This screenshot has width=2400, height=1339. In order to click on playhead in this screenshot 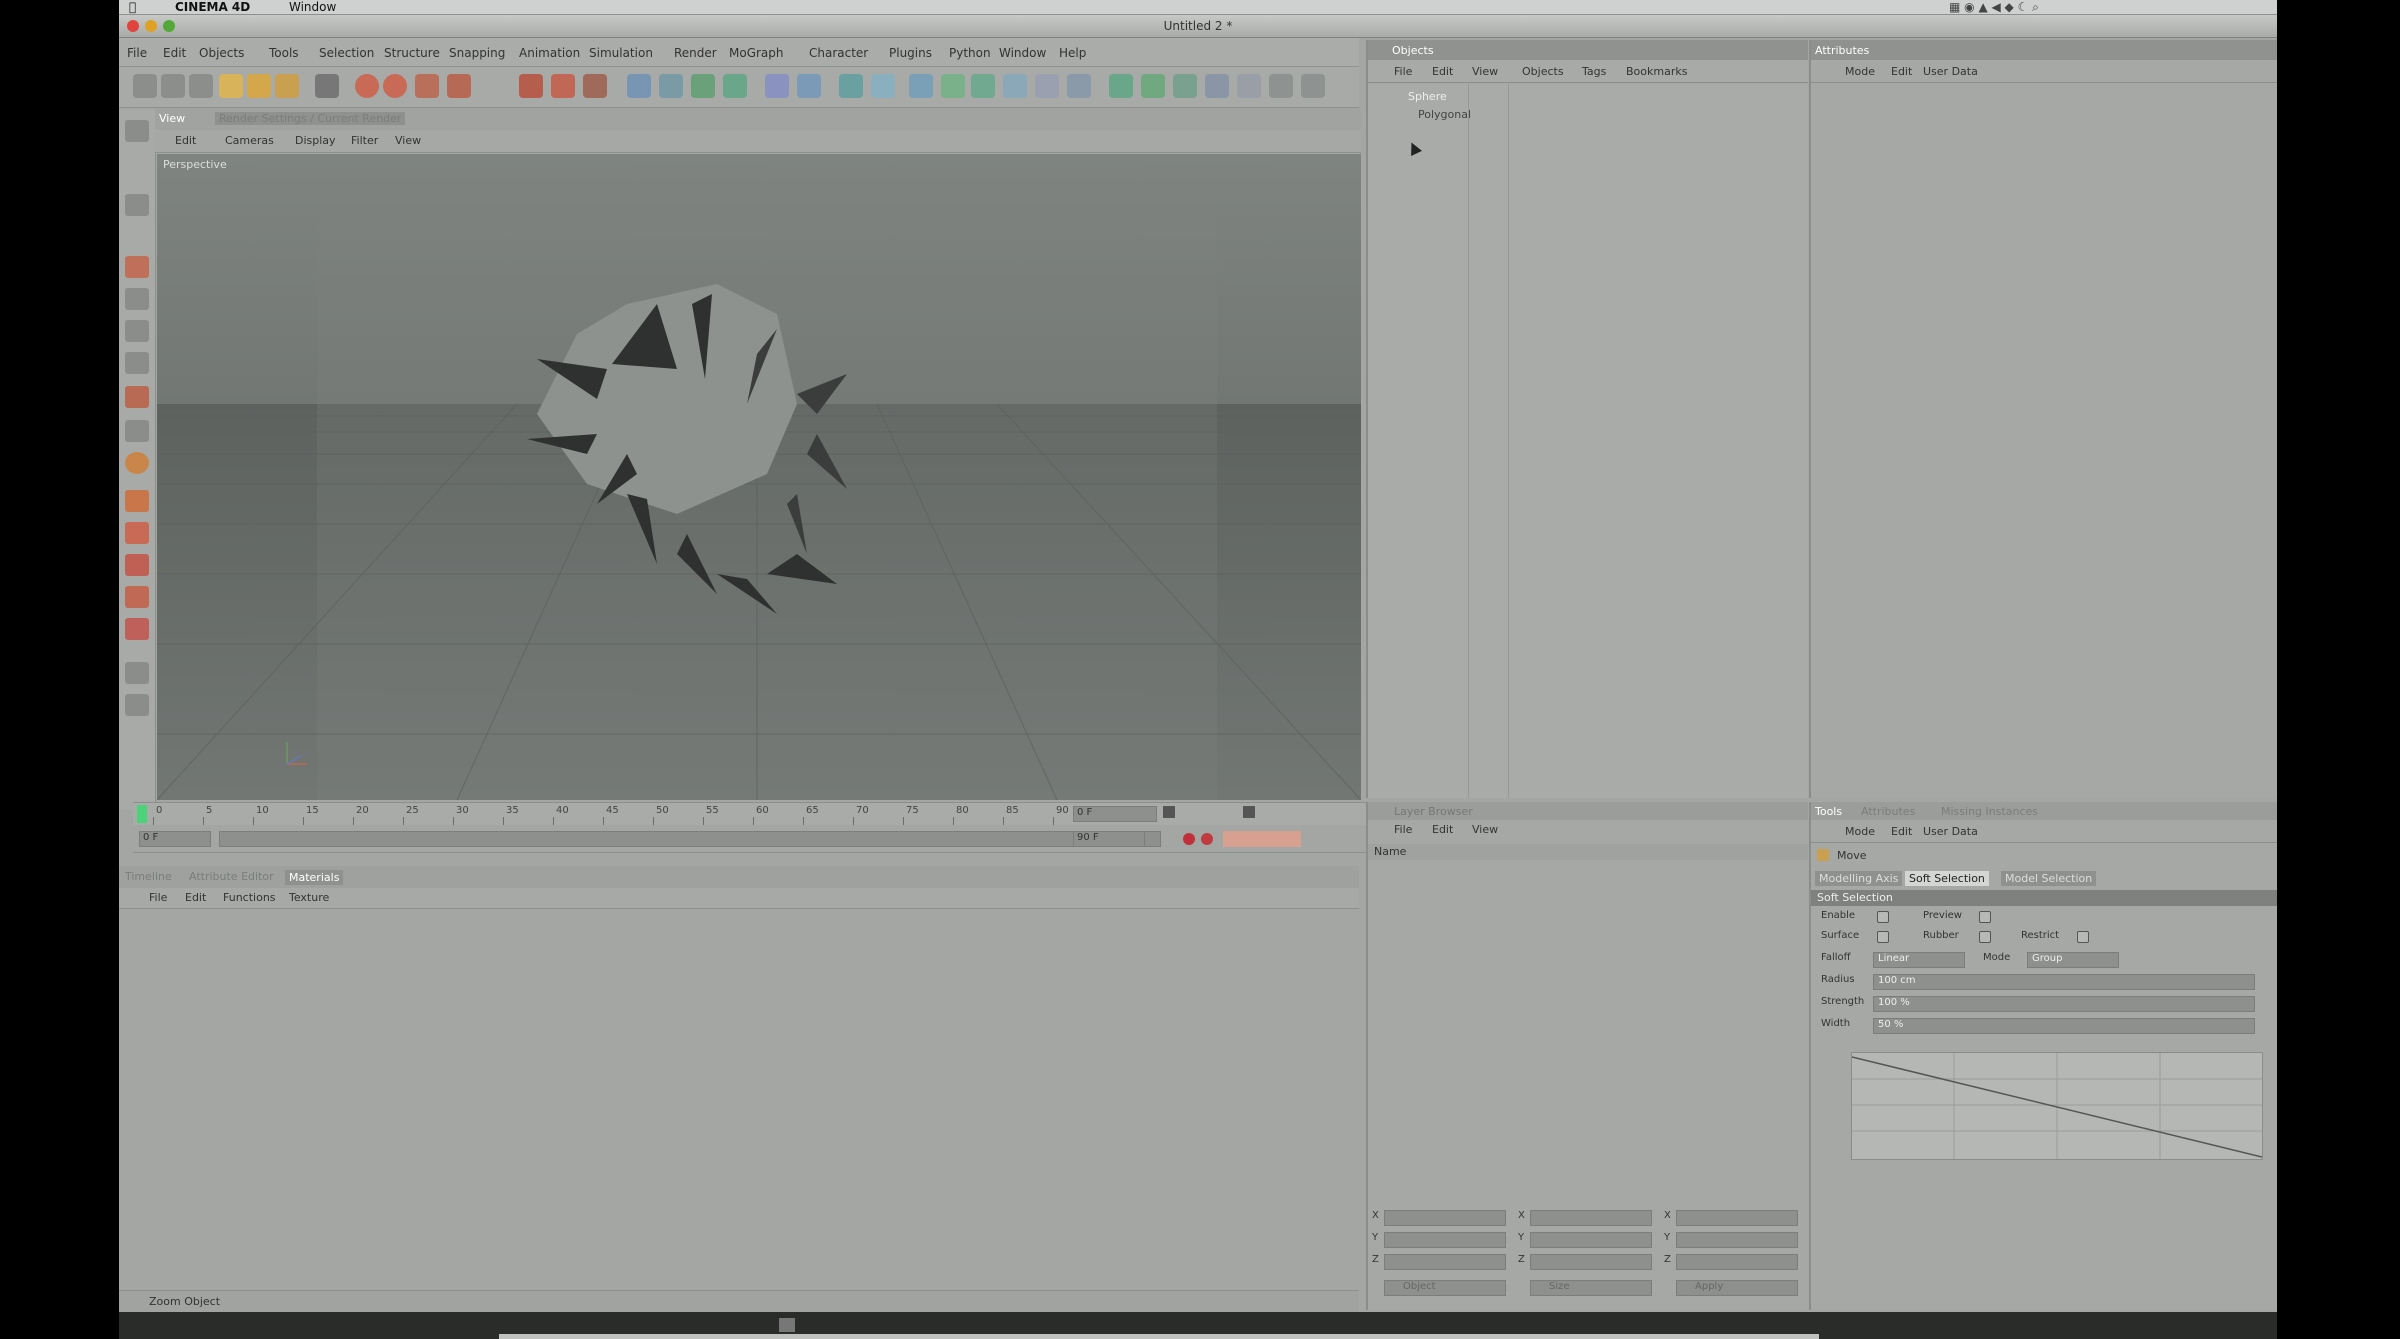, I will do `click(142, 814)`.